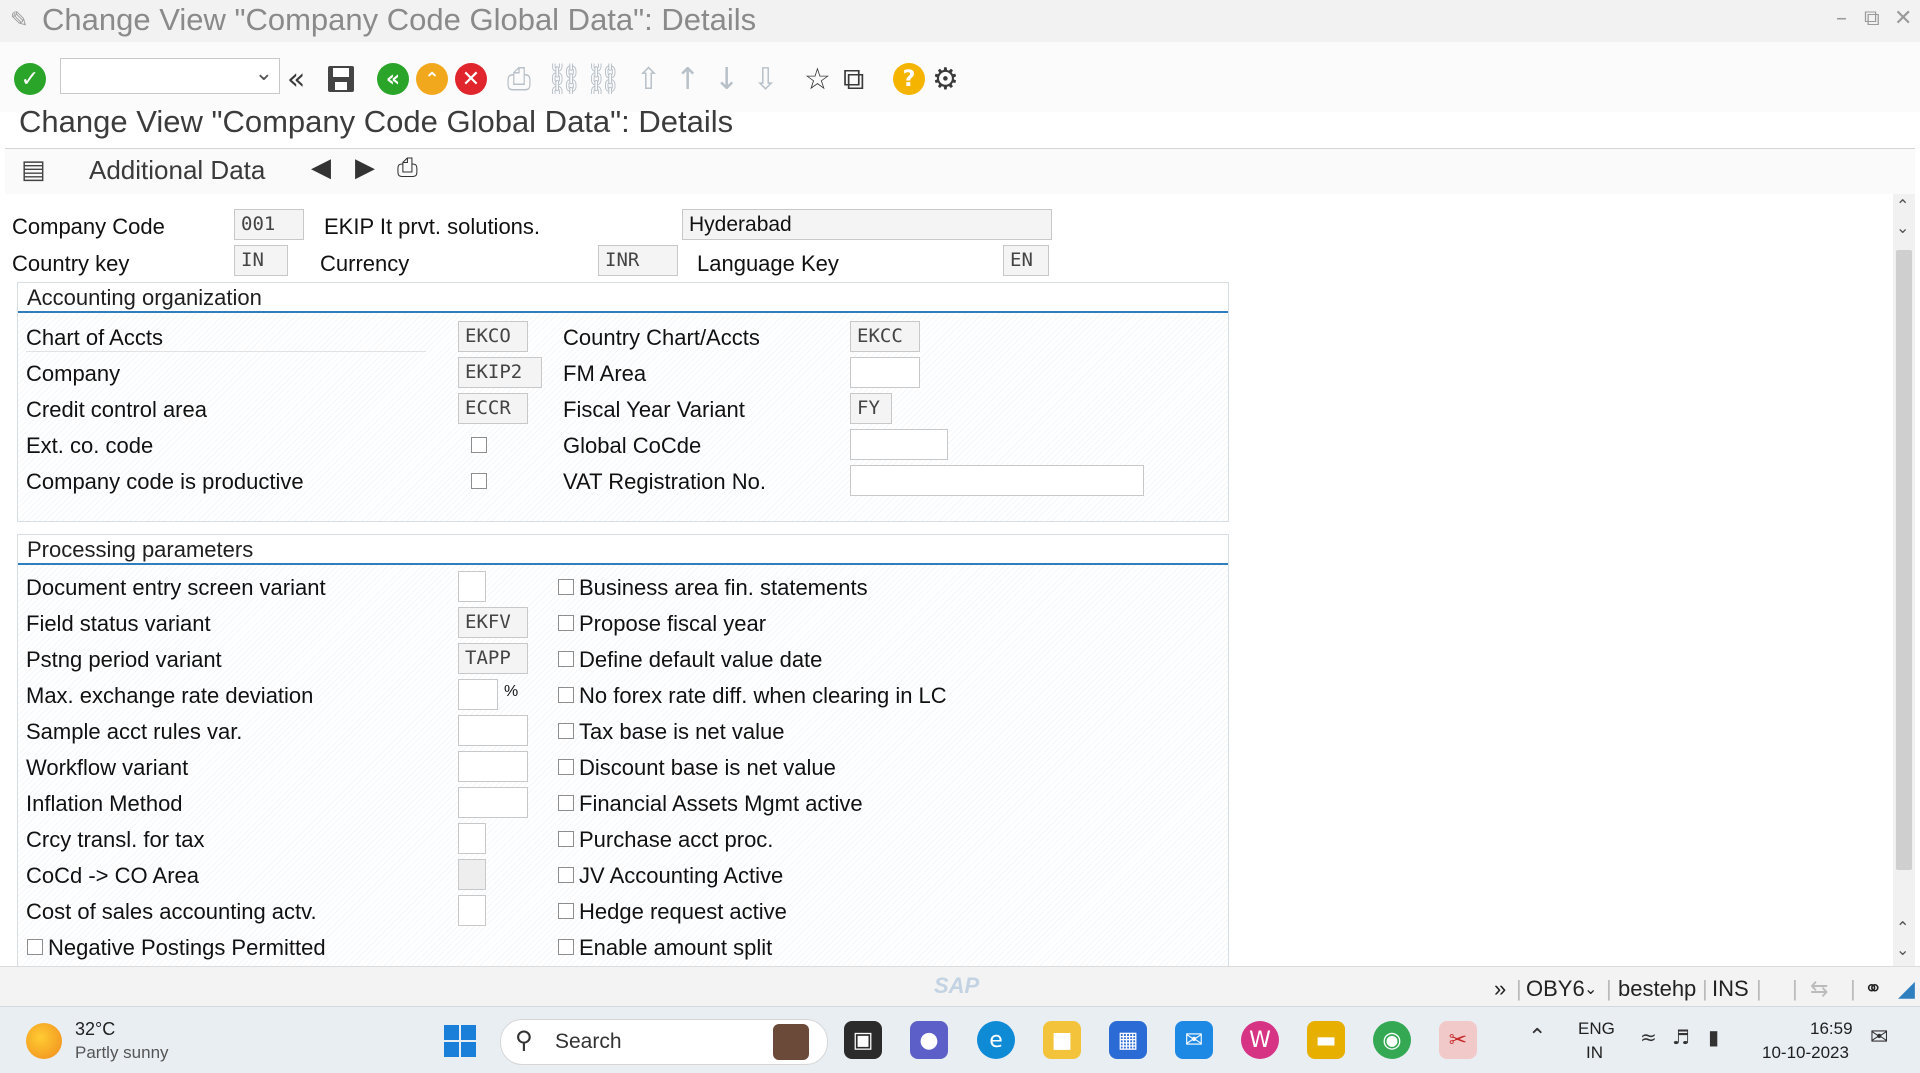  I want to click on insert-mode: INS, so click(1730, 988).